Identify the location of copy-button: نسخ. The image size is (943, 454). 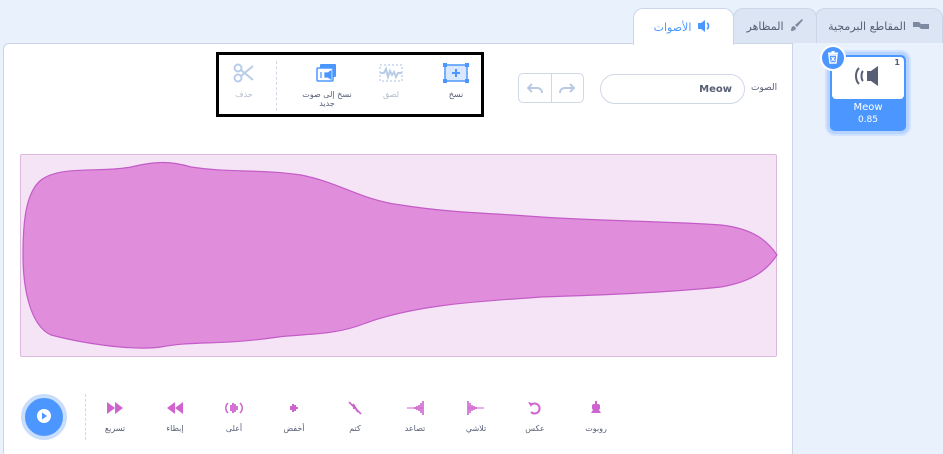
(456, 81).